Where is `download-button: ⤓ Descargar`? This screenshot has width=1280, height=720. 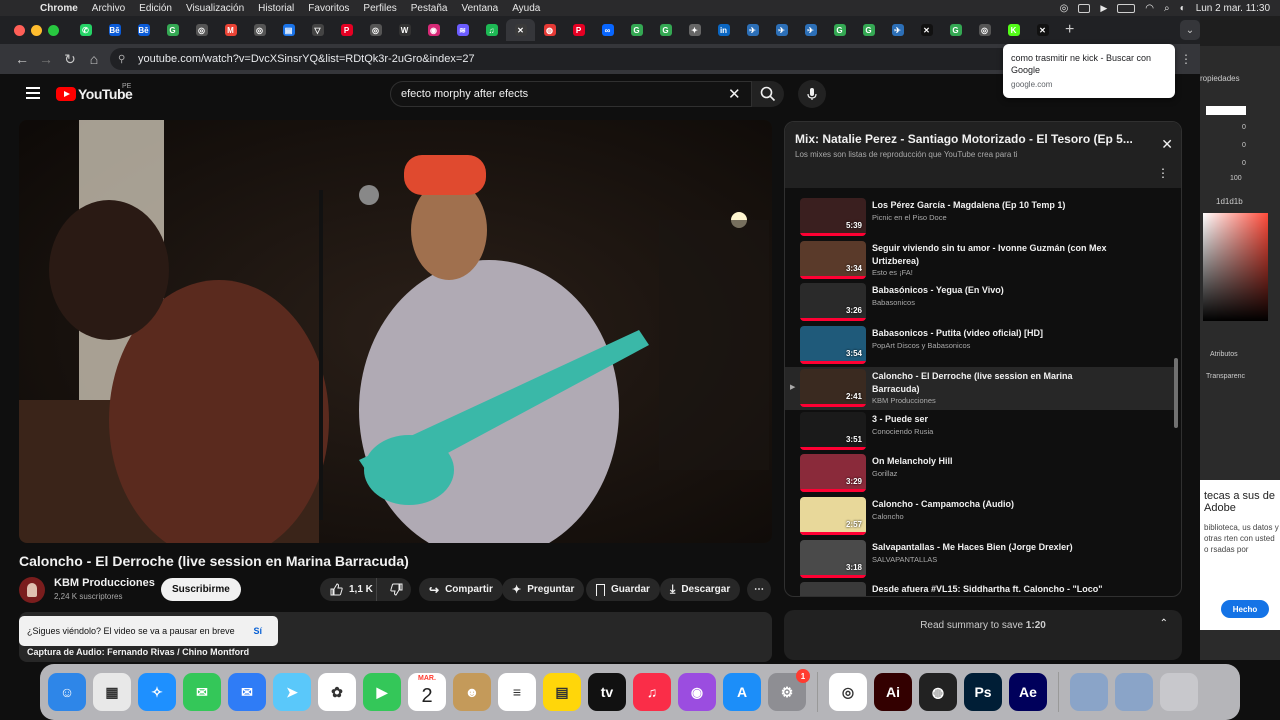
download-button: ⤓ Descargar is located at coordinates (700, 589).